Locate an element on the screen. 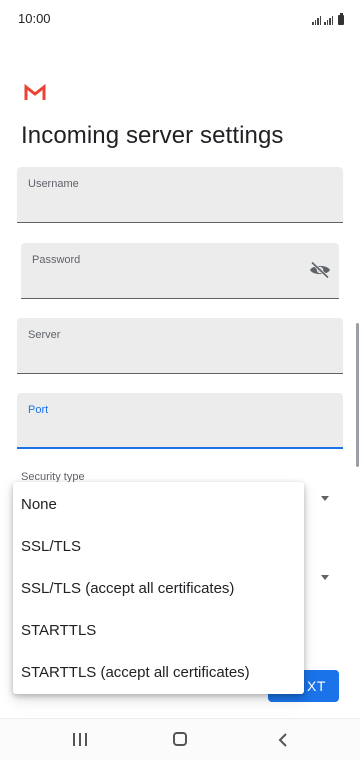 Image resolution: width=360 pixels, height=760 pixels. menu-item-starttls: STARTTLS is located at coordinates (158, 631).